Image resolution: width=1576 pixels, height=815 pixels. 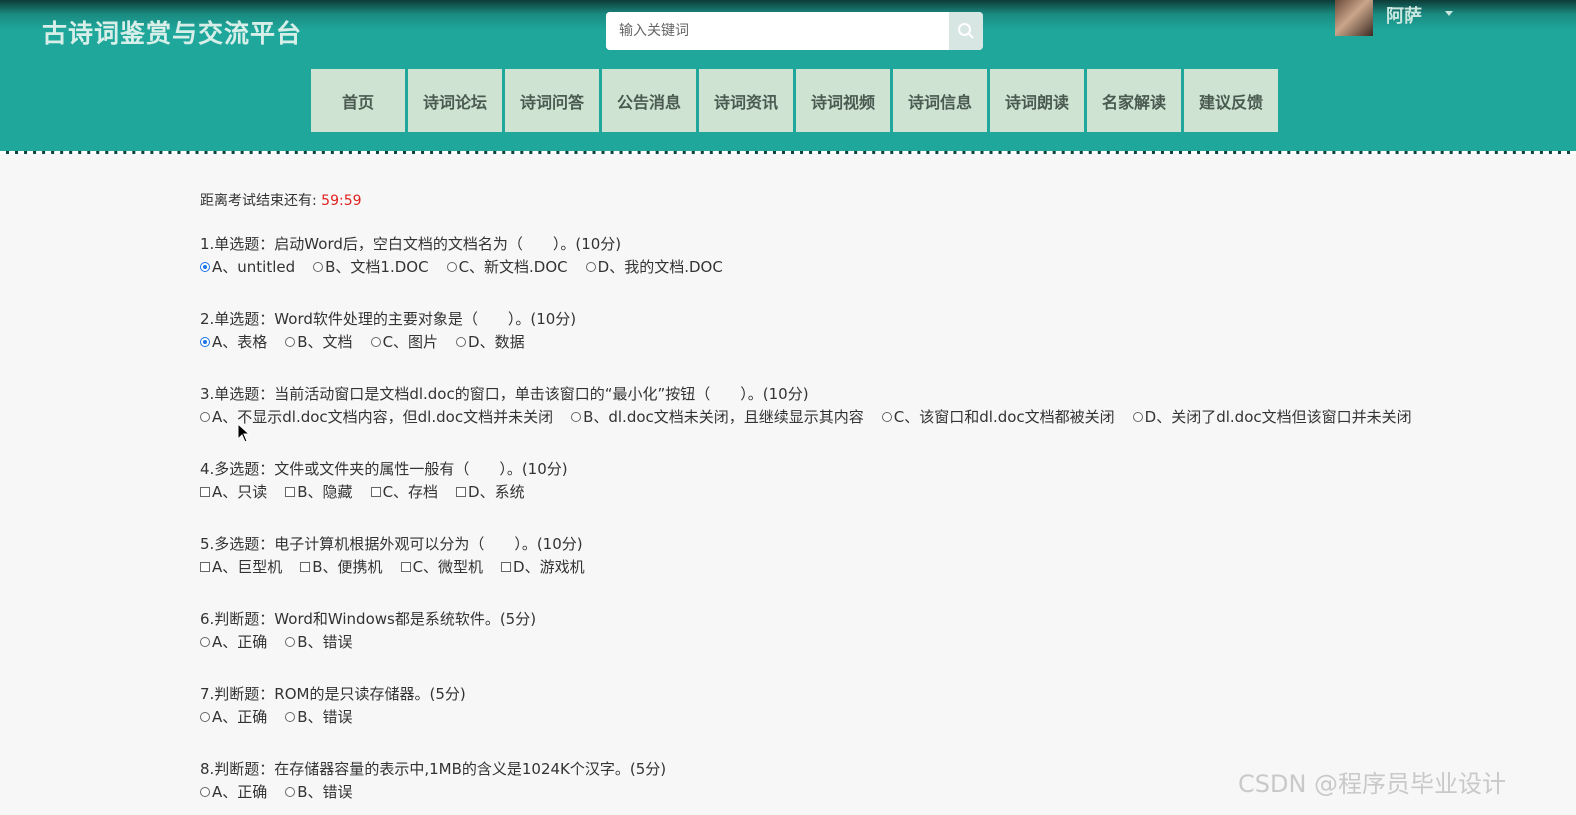 I want to click on radio-option: B、文档1.DOC, so click(x=371, y=267).